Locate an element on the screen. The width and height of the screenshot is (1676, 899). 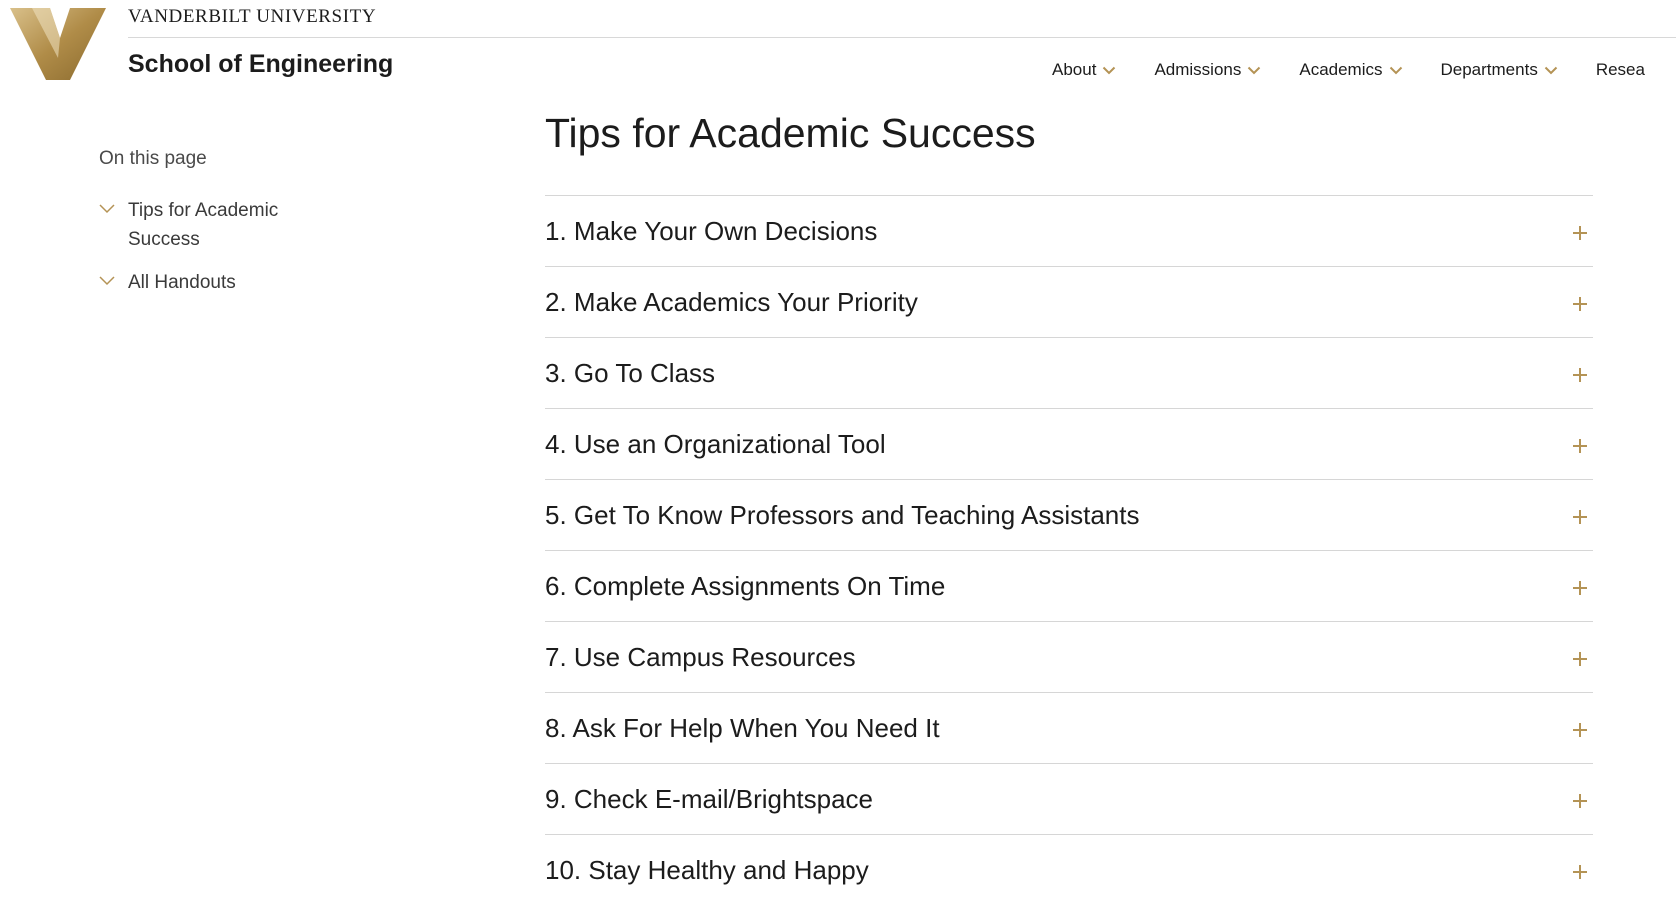
toc-item-tips: Tips for Academic Success is located at coordinates (219, 225).